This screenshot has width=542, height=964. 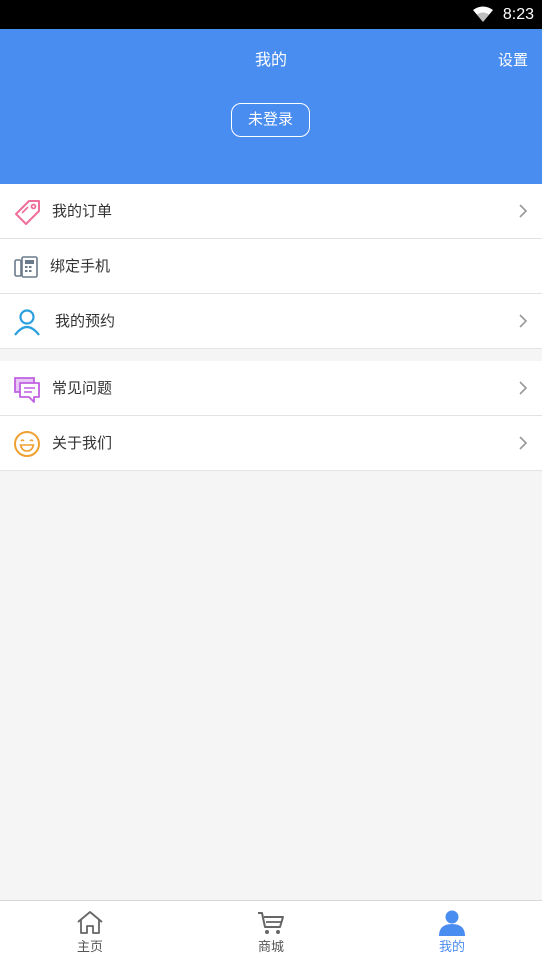 I want to click on user-icon, so click(x=452, y=923).